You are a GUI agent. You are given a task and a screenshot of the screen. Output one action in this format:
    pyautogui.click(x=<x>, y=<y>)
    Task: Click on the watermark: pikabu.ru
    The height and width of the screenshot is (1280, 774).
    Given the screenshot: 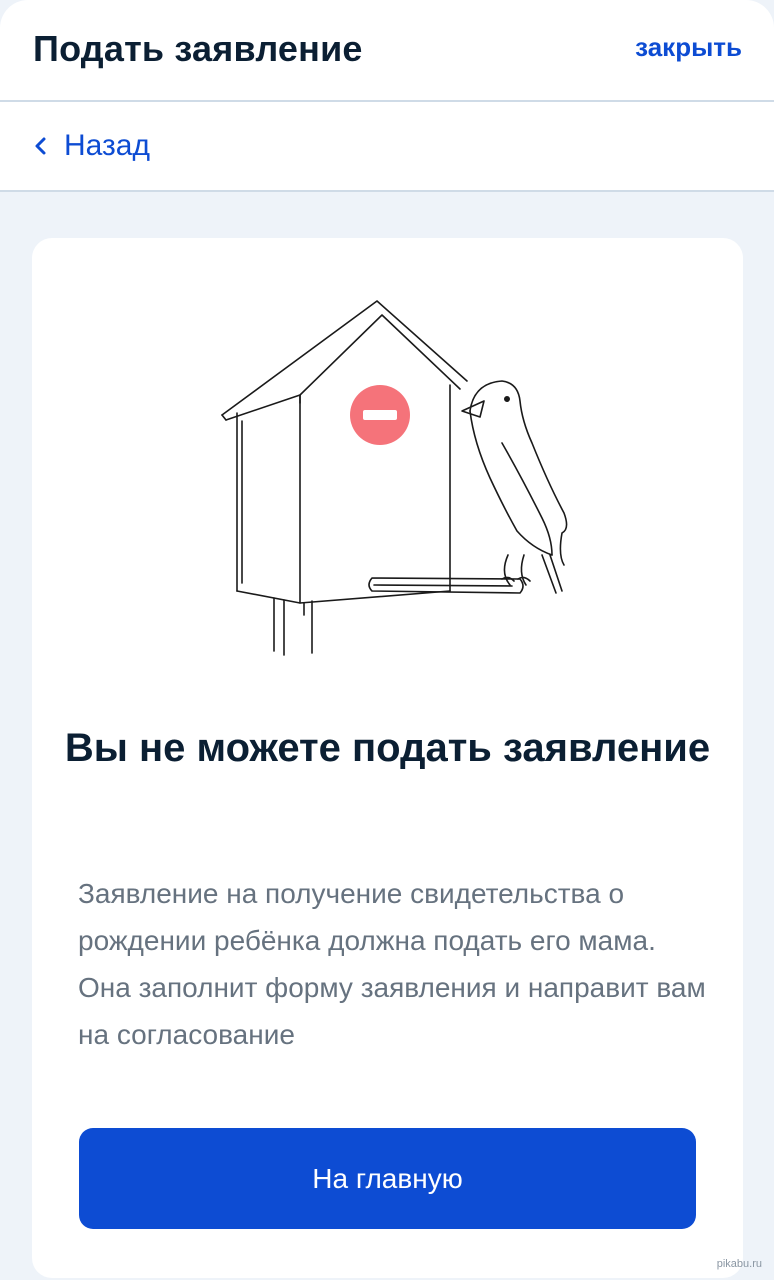 What is the action you would take?
    pyautogui.click(x=739, y=1264)
    